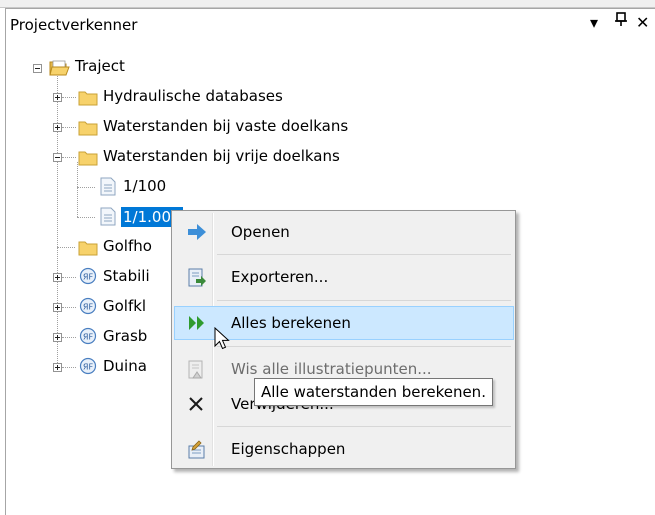 Image resolution: width=655 pixels, height=515 pixels. Describe the element at coordinates (127, 246) in the screenshot. I see `tree-node-label: Golfho` at that location.